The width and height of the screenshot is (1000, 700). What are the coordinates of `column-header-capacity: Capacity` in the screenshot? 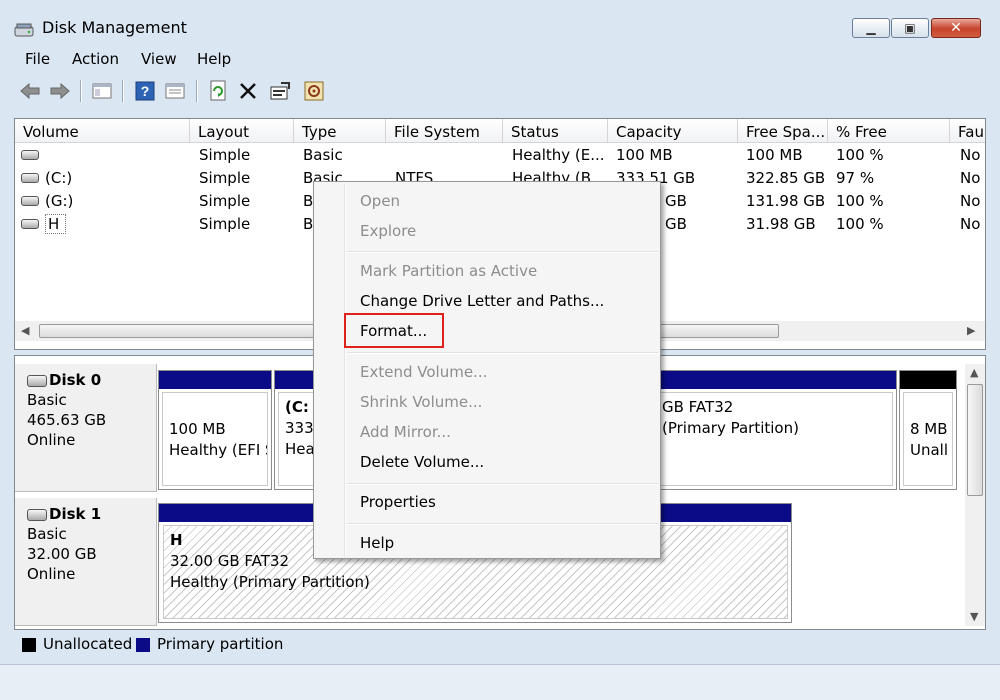 It's located at (673, 131).